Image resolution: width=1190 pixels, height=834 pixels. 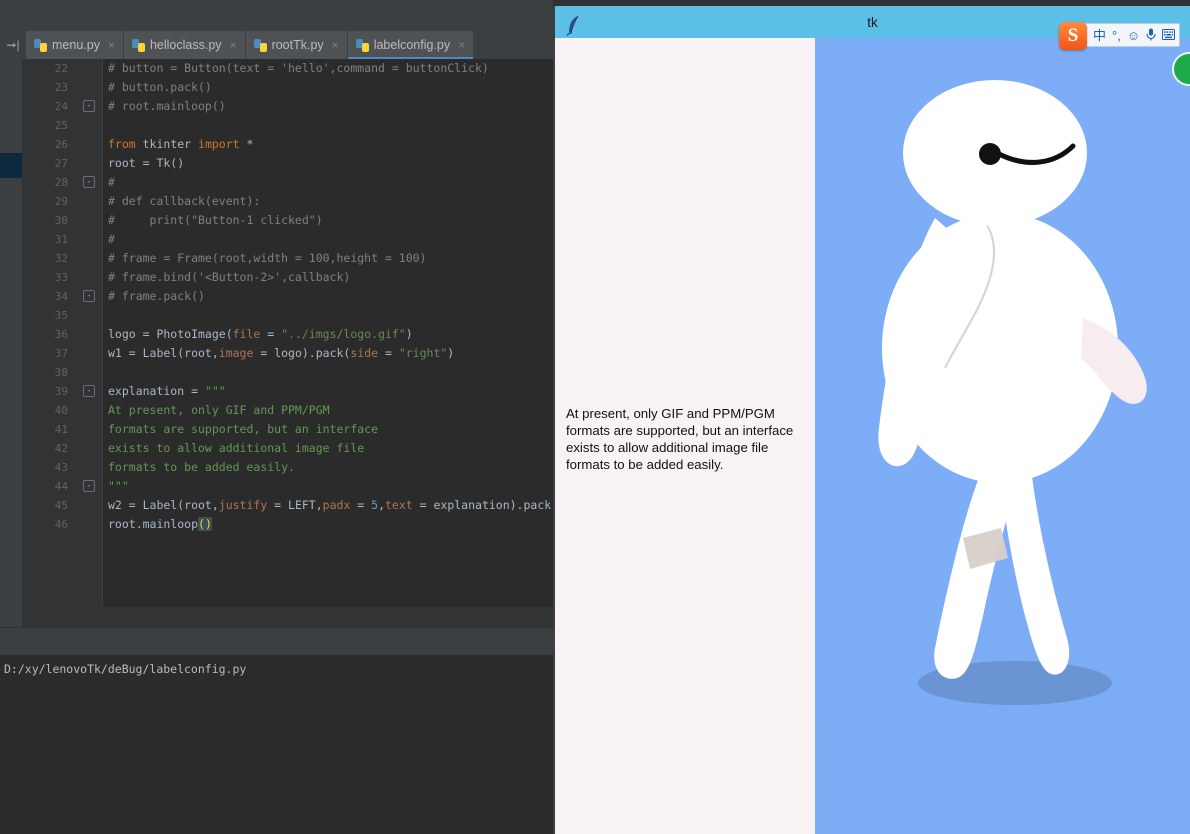 I want to click on code-line-text: # def callback(event):, so click(x=184, y=201).